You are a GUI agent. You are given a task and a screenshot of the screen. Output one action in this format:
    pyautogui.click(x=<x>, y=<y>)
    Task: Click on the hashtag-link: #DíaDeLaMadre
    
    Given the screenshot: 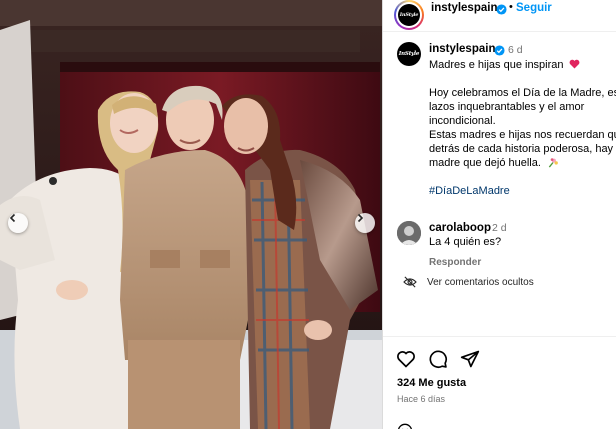 What is the action you would take?
    pyautogui.click(x=522, y=191)
    